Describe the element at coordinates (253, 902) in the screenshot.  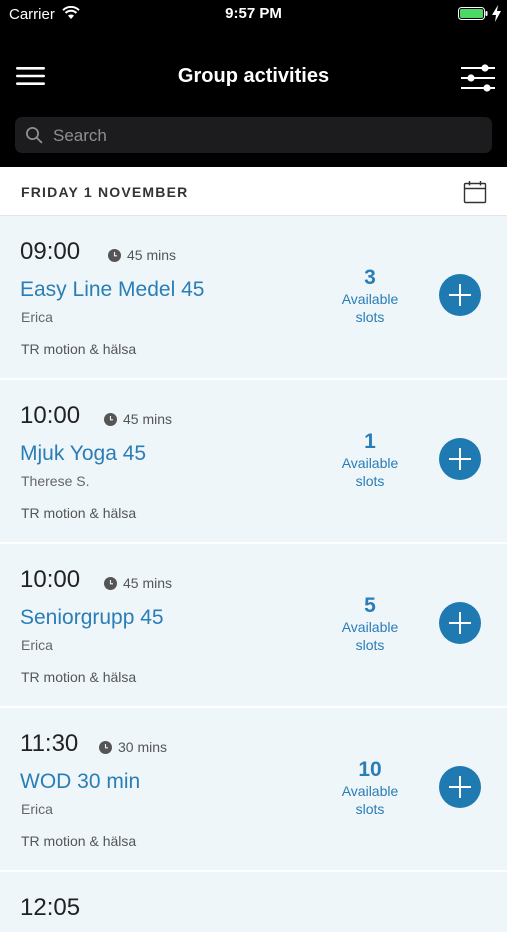
I see `activity-card-partial: 12:05` at that location.